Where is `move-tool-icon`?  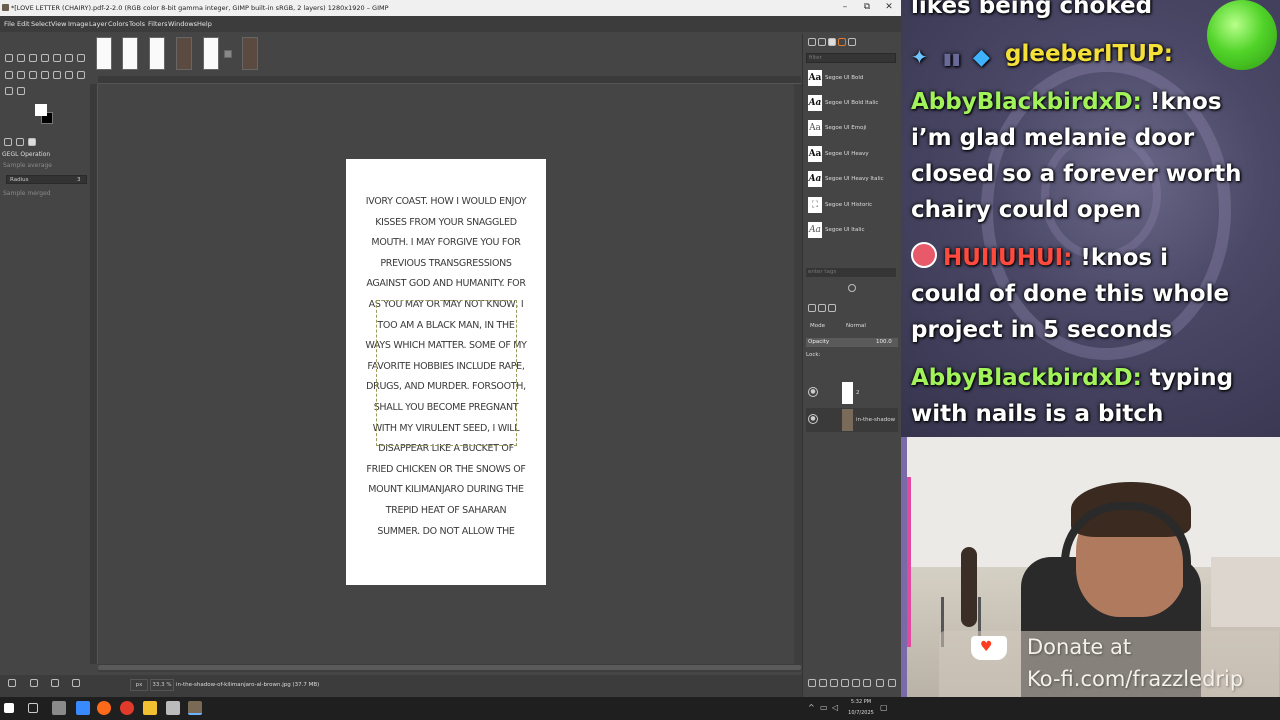
move-tool-icon is located at coordinates (9, 58).